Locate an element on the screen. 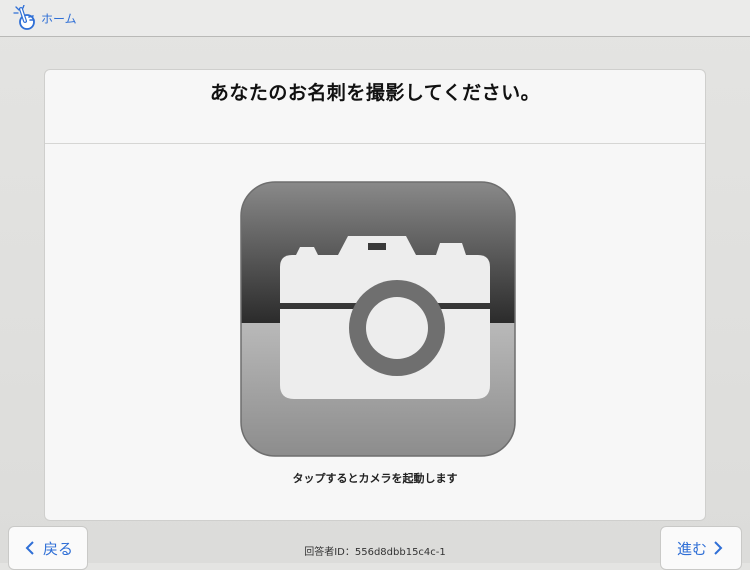  title-divider is located at coordinates (375, 143).